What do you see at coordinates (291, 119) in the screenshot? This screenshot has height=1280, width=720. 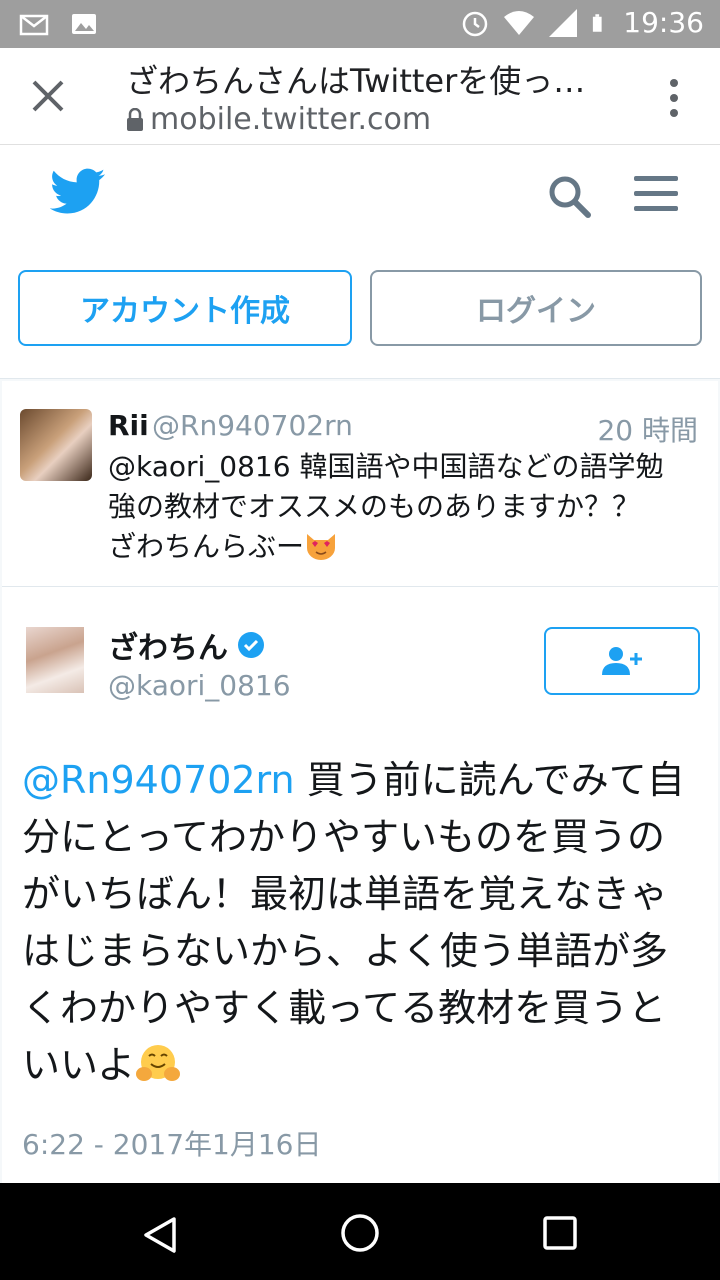 I see `url-text: mobile.twitter.com` at bounding box center [291, 119].